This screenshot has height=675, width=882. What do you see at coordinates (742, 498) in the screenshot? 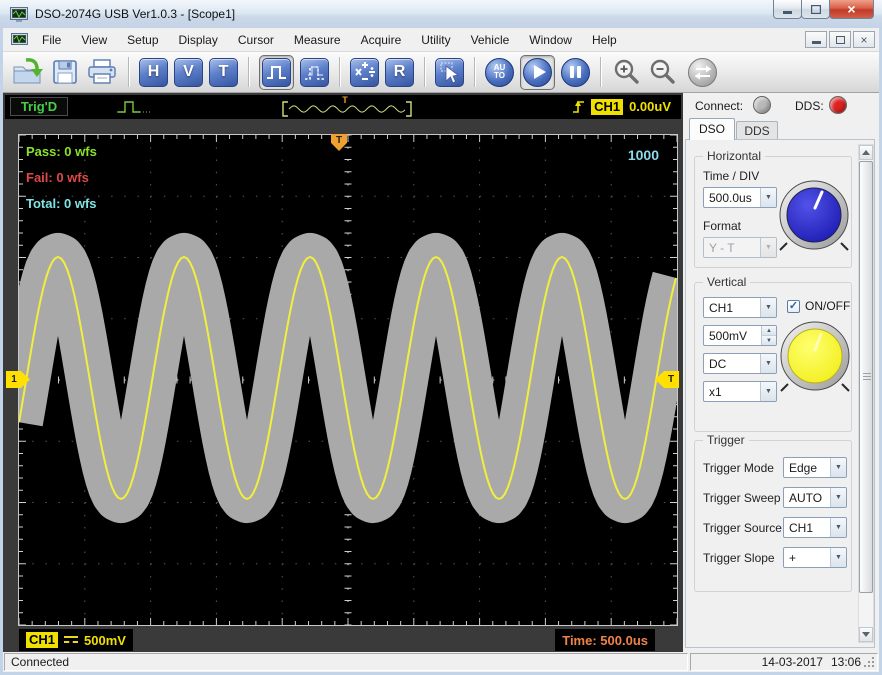
I see `trigger-sweep-label: Trigger Sweep` at bounding box center [742, 498].